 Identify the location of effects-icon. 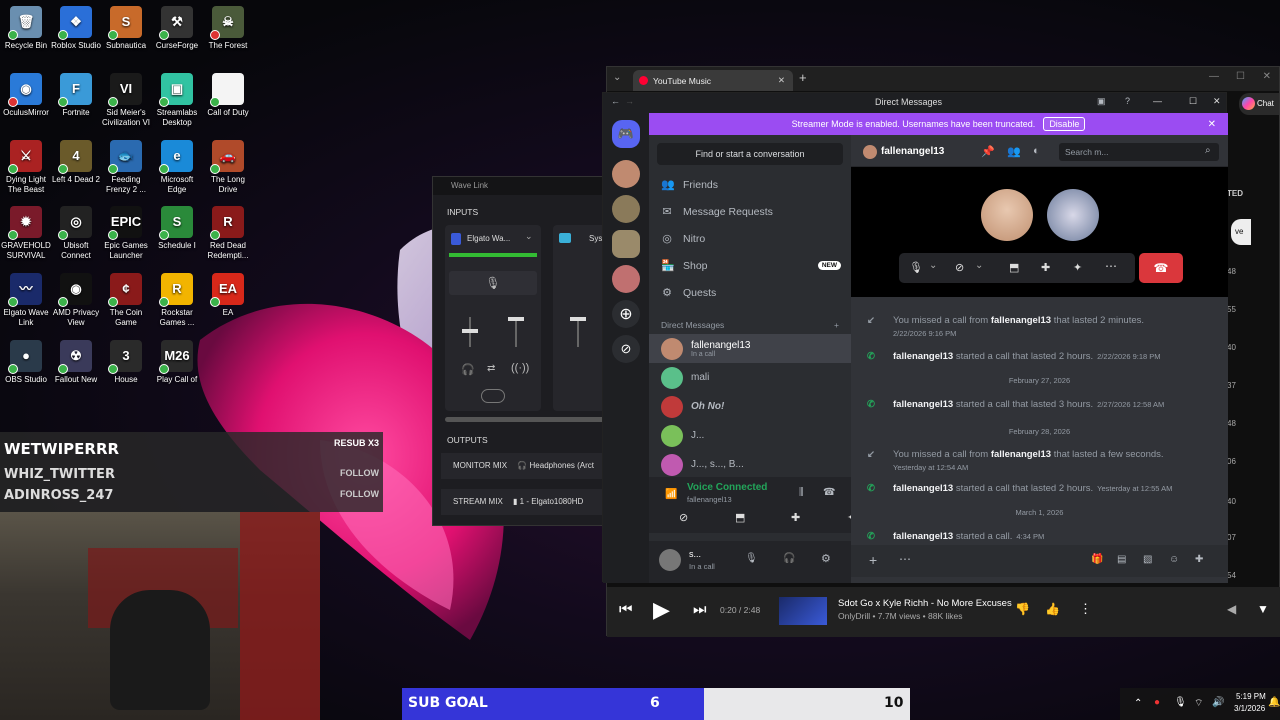
(493, 396).